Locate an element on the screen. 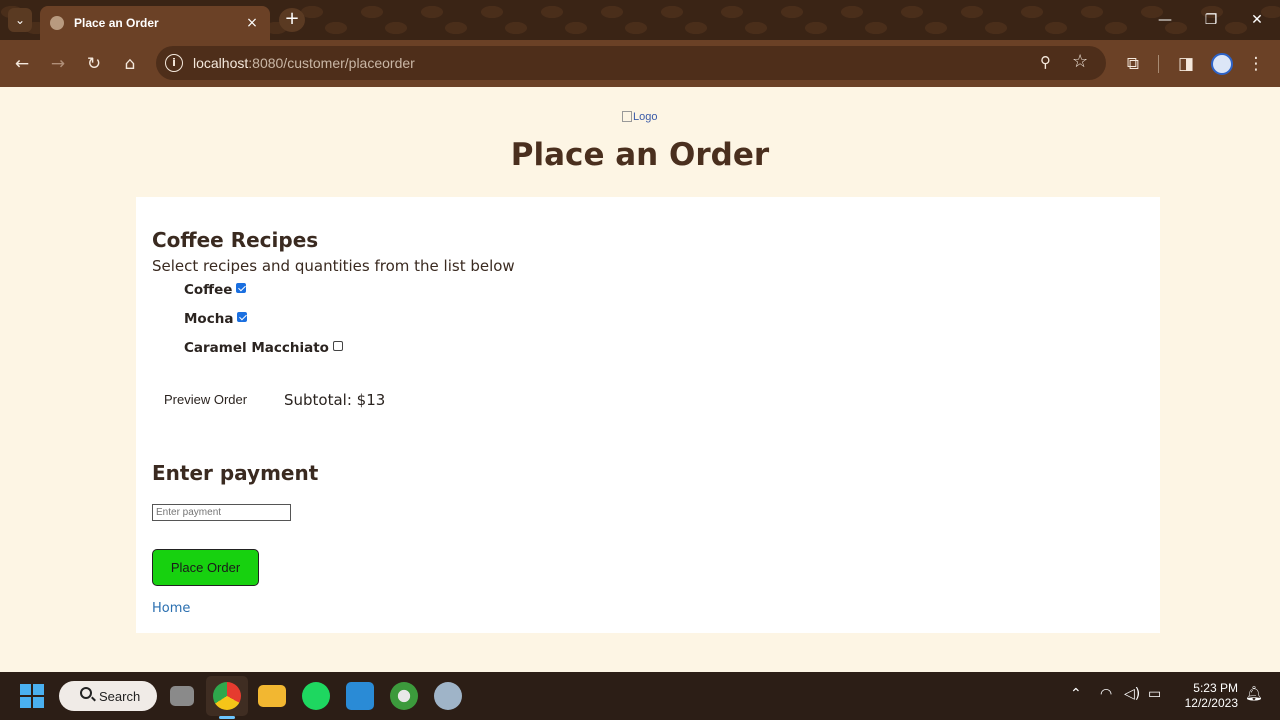  logo-image: Logo is located at coordinates (639, 117).